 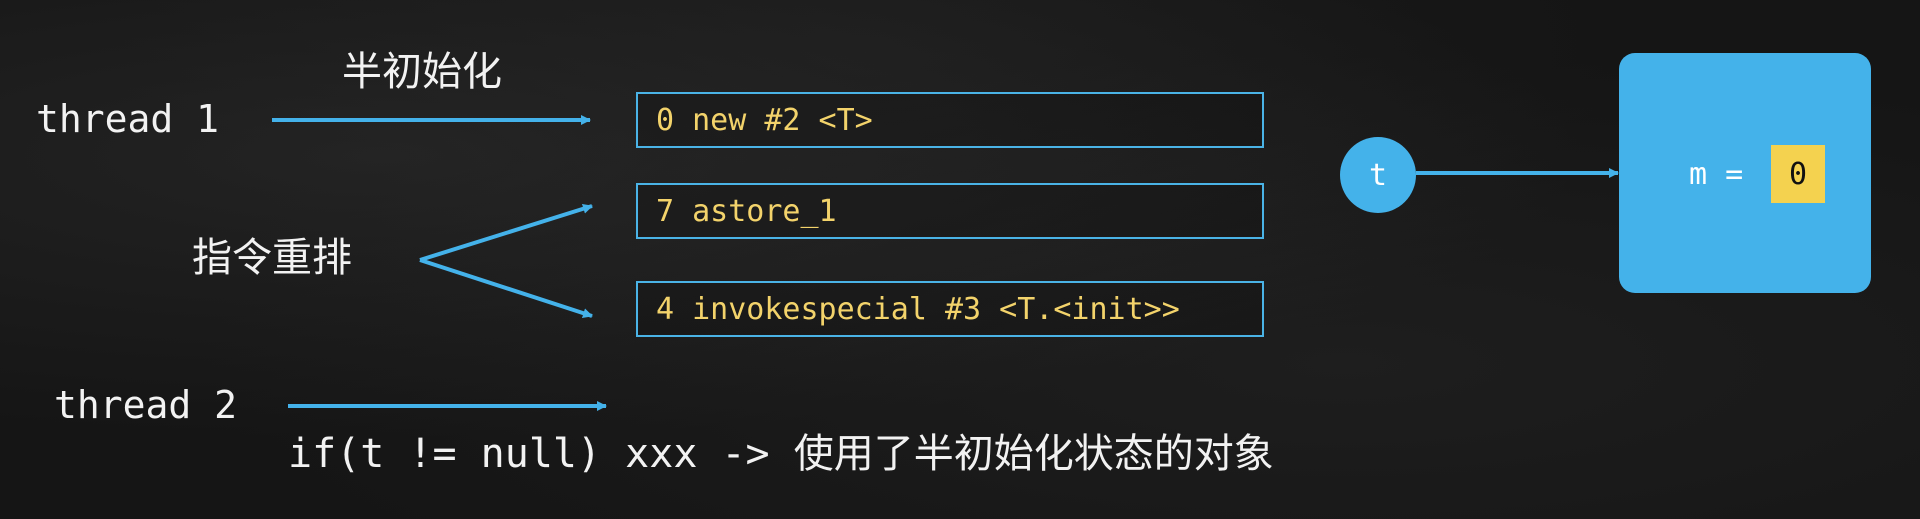 I want to click on object-box: m = 0, so click(x=1745, y=173).